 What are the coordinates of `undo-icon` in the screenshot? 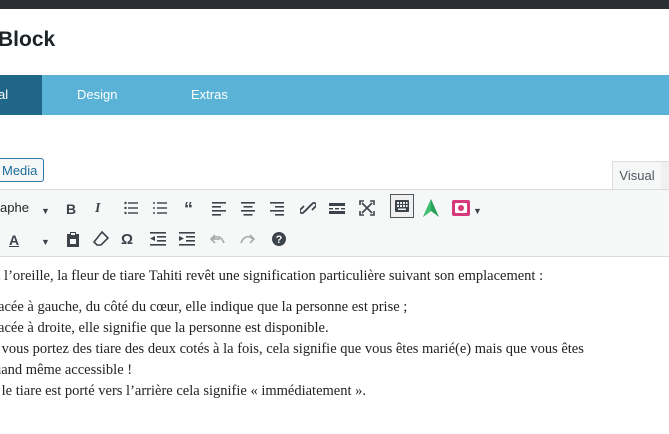 It's located at (218, 239).